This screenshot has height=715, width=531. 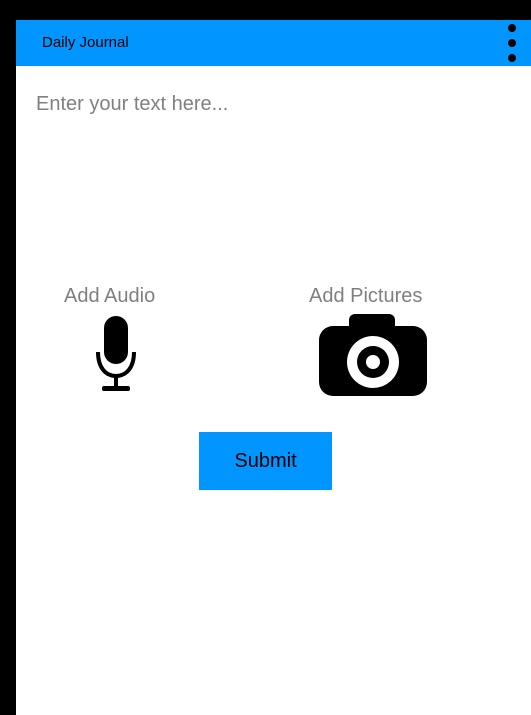 What do you see at coordinates (265, 461) in the screenshot?
I see `submit-button: Submit` at bounding box center [265, 461].